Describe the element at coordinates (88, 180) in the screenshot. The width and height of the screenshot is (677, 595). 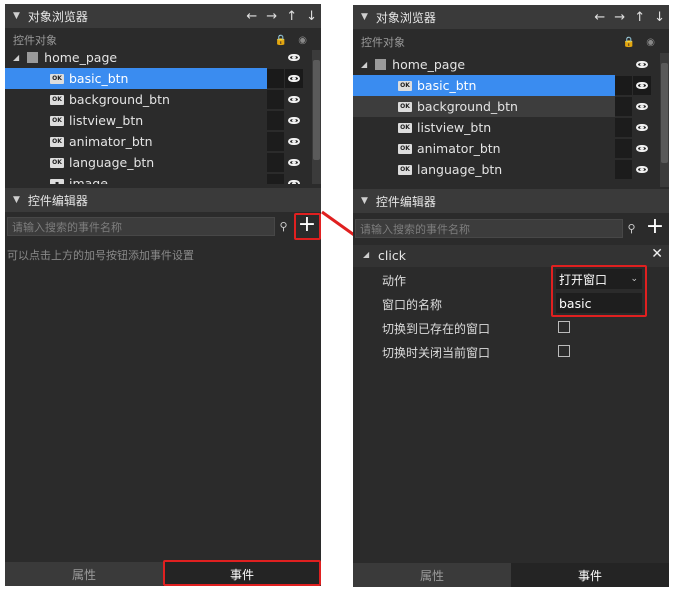
I see `tree-item-label: image` at that location.